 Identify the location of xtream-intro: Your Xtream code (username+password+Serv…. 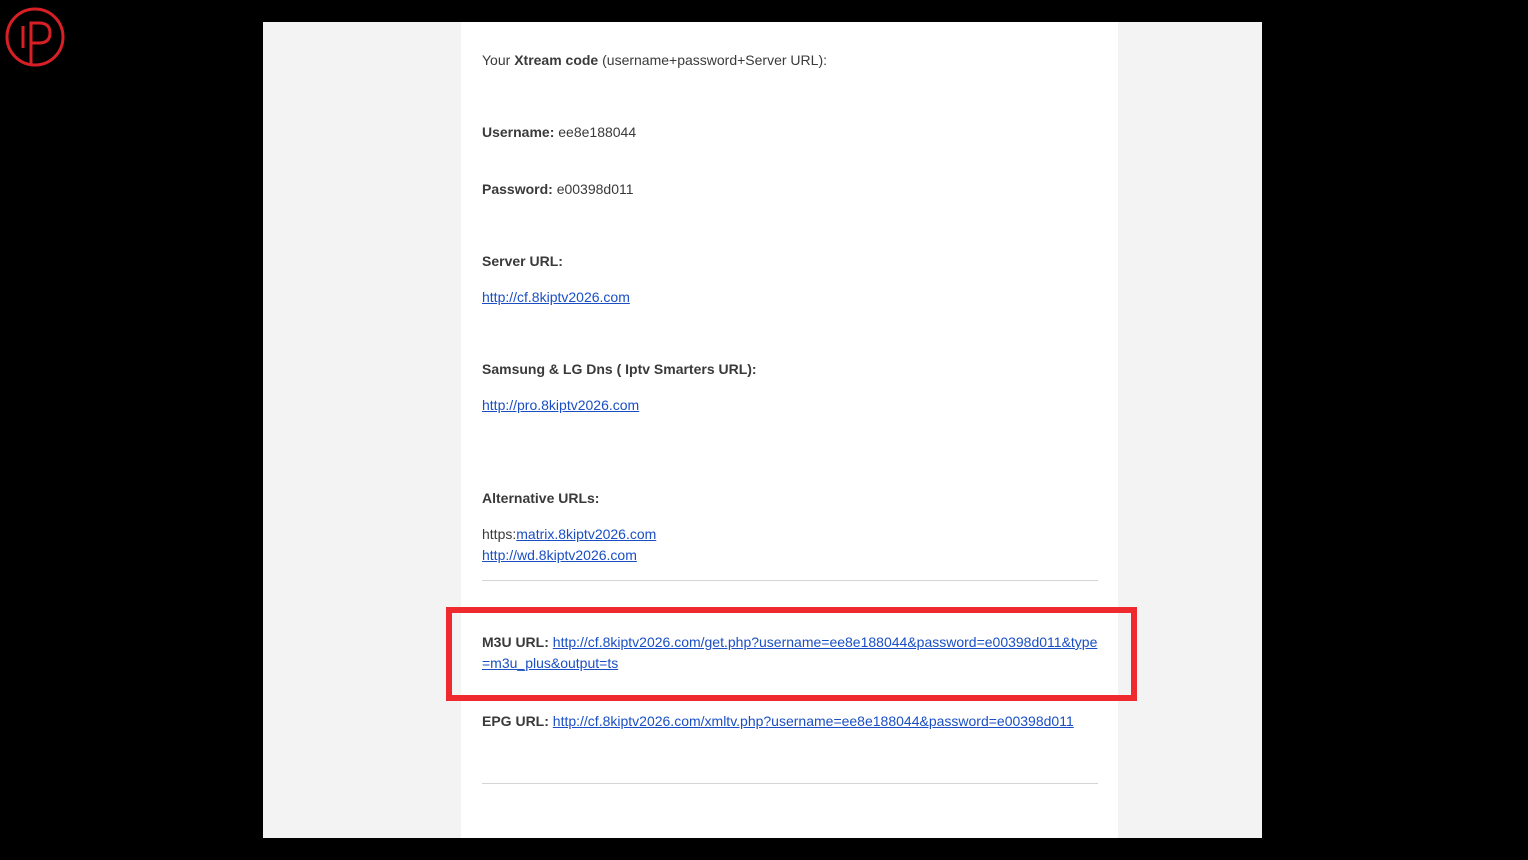
(654, 60).